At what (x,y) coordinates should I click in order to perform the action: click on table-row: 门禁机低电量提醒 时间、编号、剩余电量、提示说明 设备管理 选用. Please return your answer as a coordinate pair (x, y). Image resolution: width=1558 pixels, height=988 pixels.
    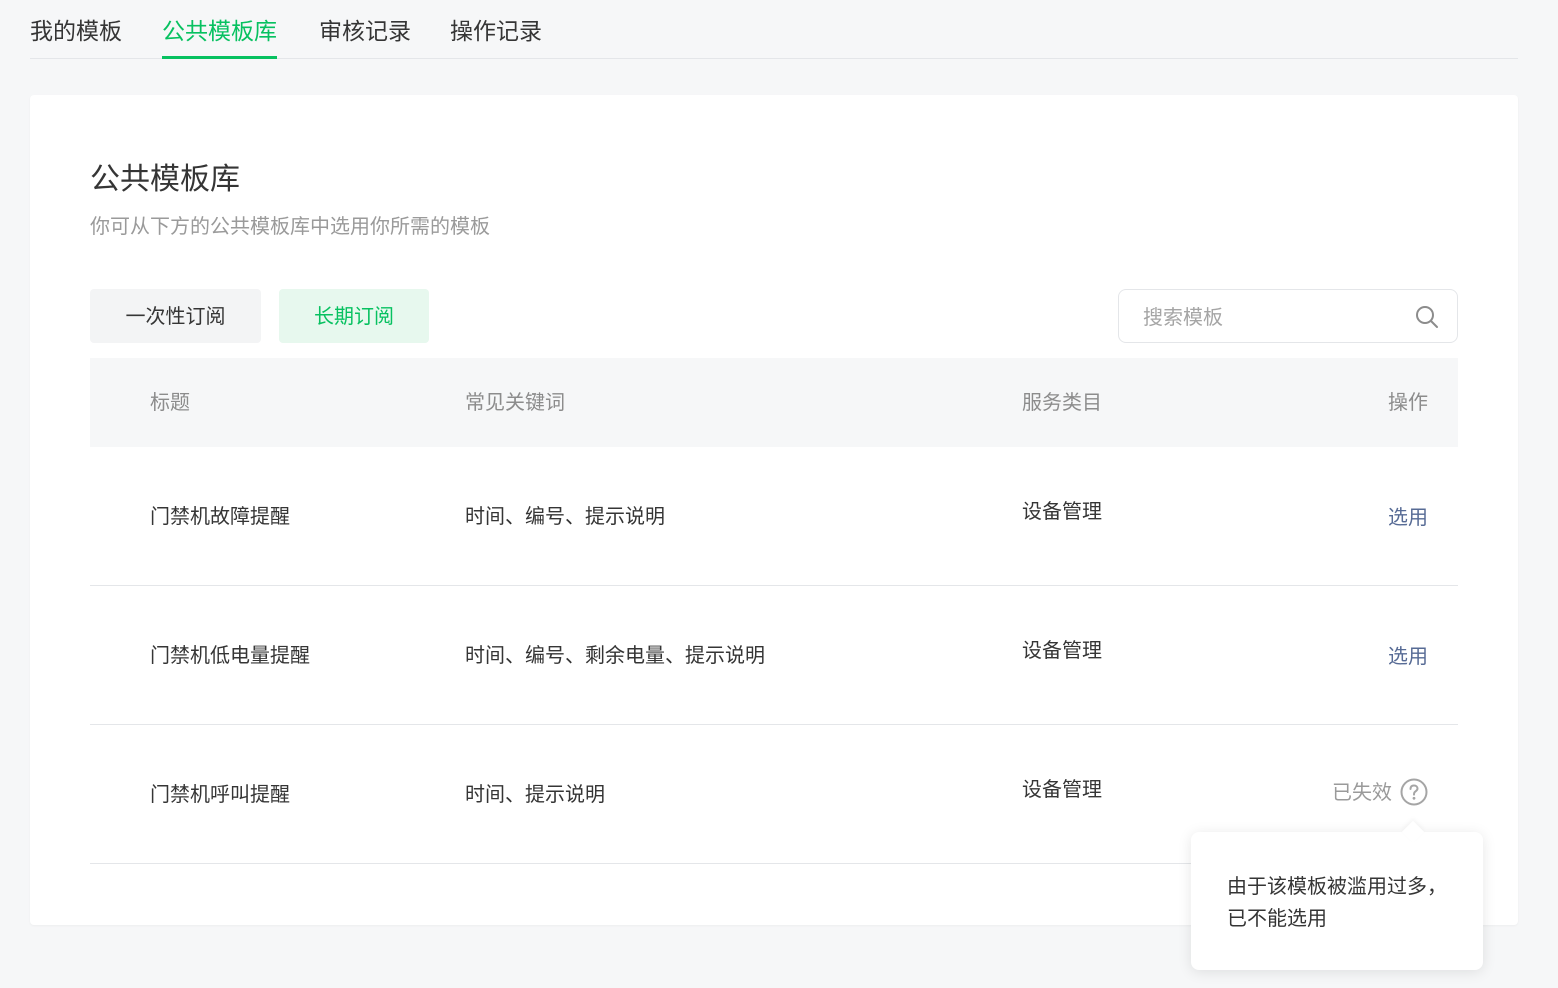
    Looking at the image, I should click on (774, 655).